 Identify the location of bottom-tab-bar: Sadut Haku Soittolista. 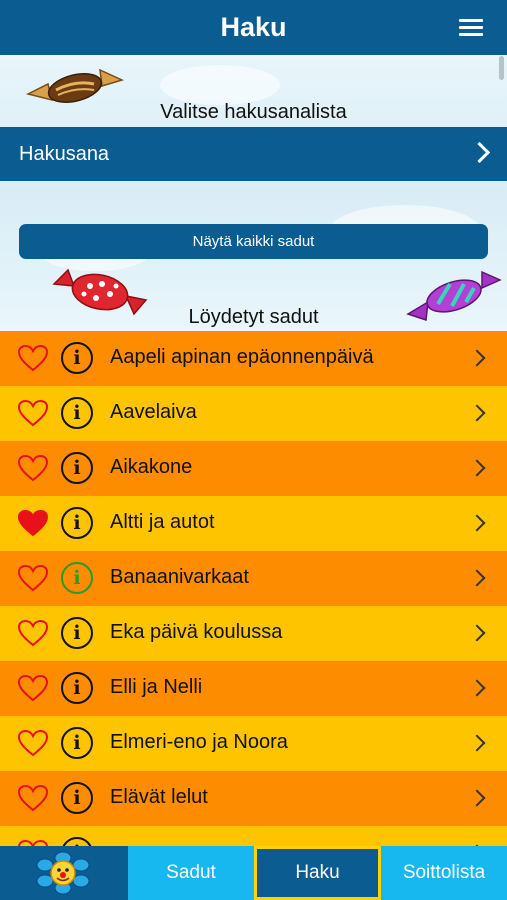
(253, 873).